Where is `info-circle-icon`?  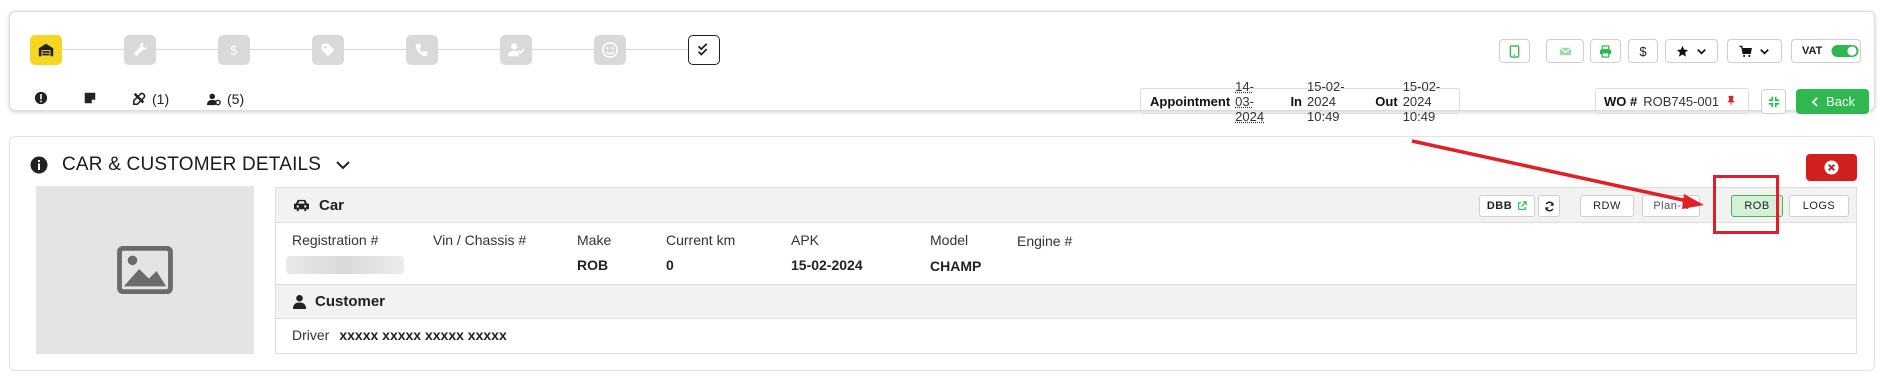
info-circle-icon is located at coordinates (39, 165).